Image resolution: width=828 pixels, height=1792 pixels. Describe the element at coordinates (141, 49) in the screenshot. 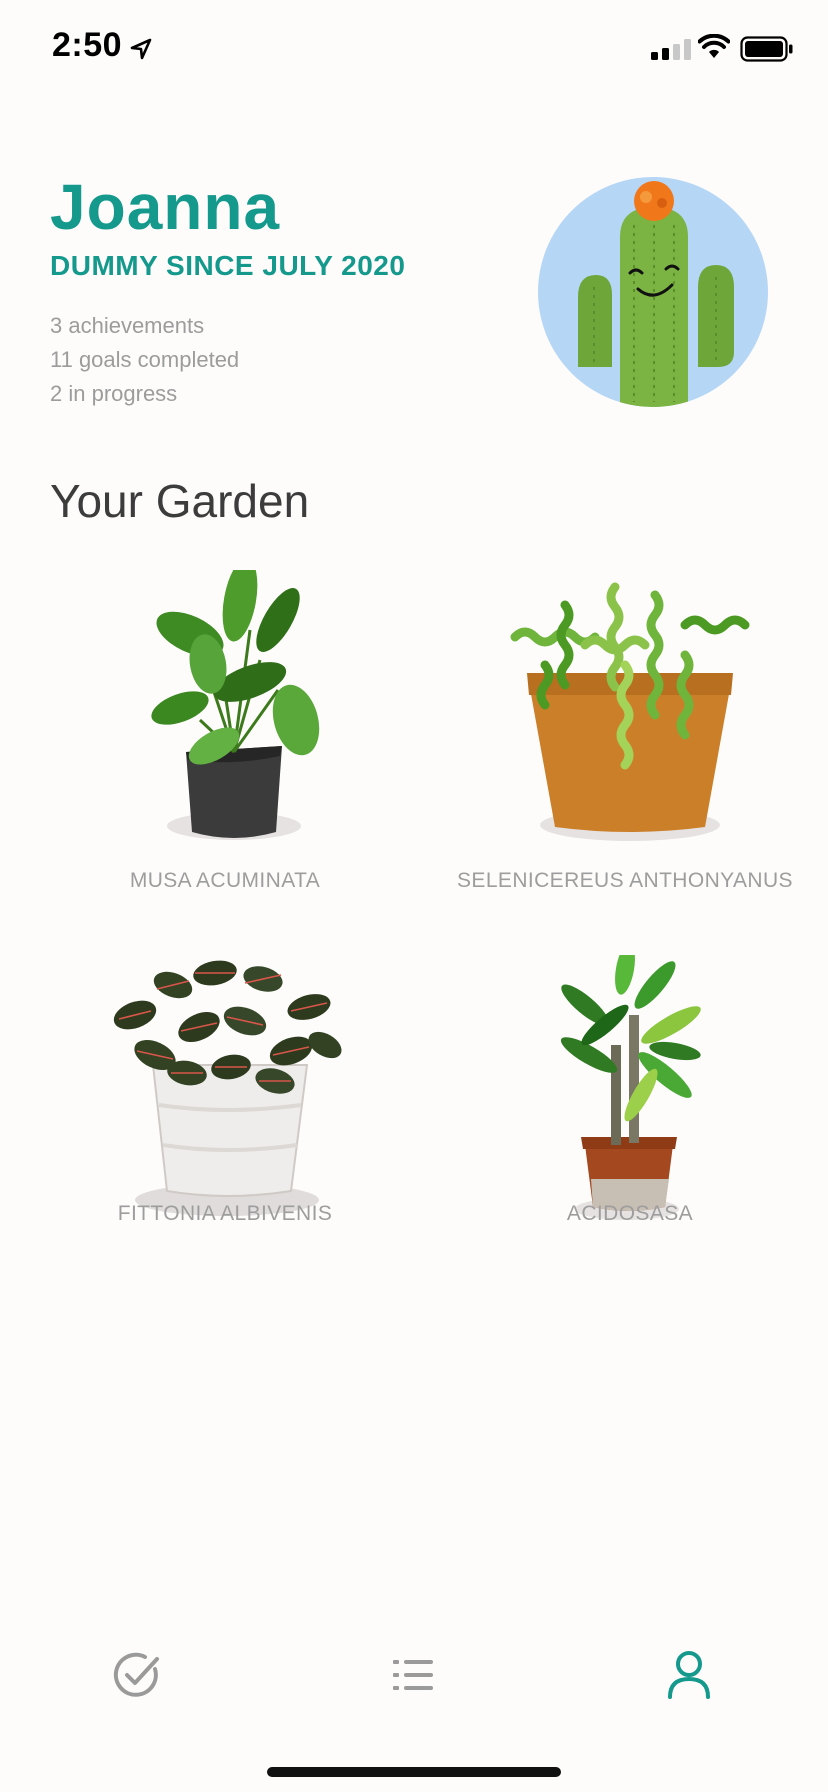

I see `location-arrow-icon` at that location.